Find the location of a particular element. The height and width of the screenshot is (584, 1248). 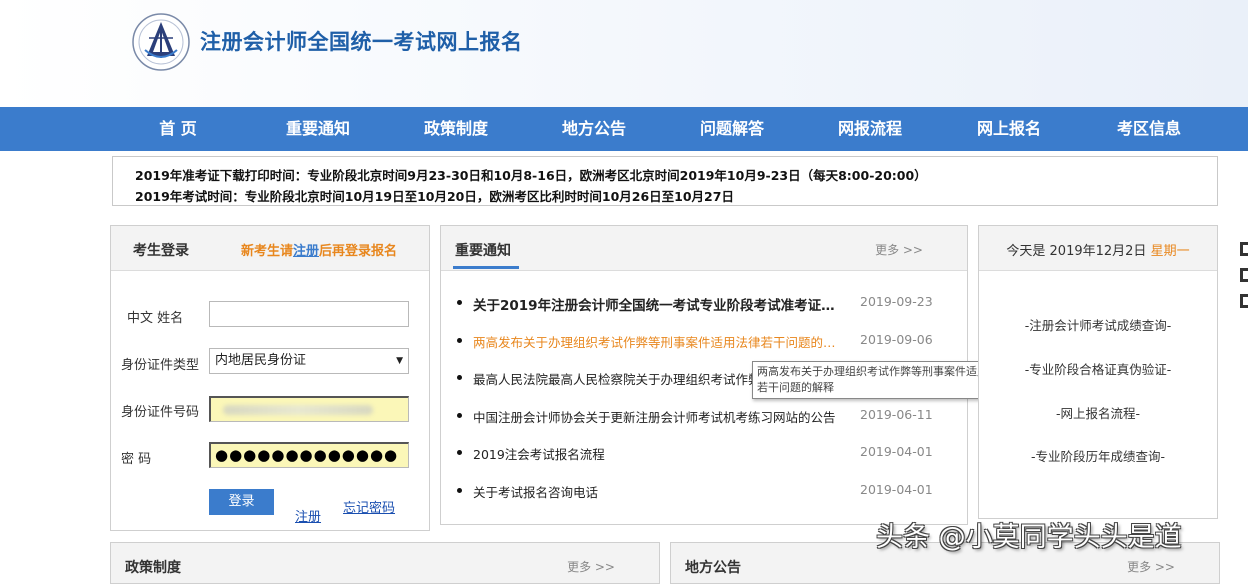

nav-item-local-announcements: 地方公告 is located at coordinates (594, 129).